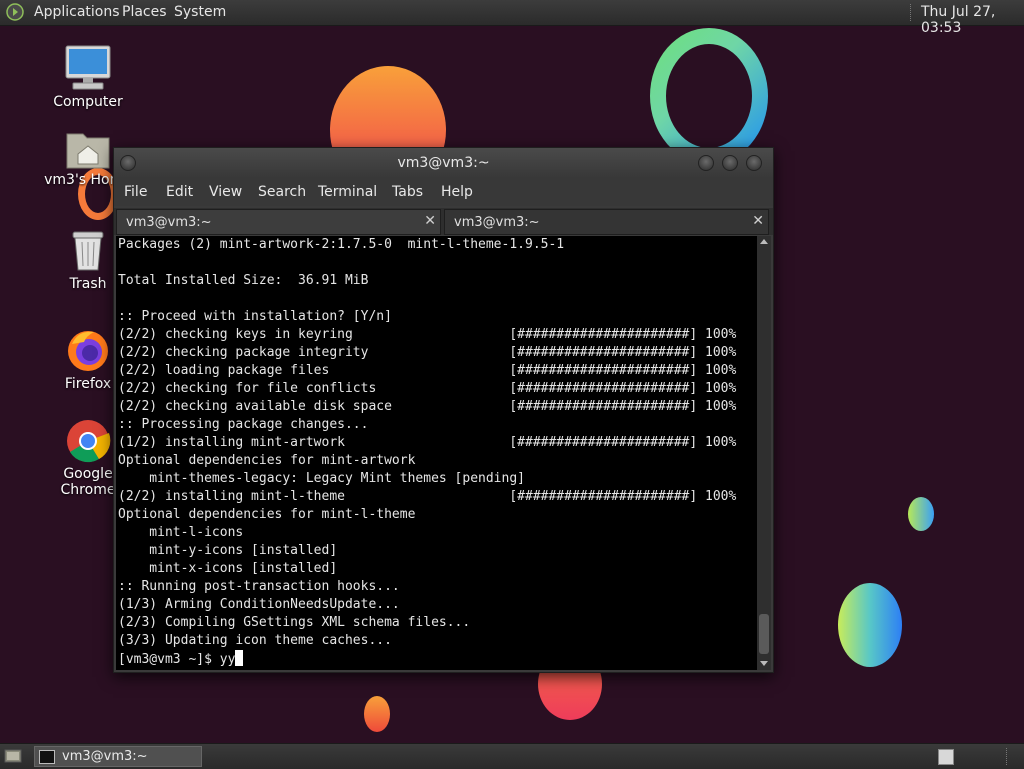 The width and height of the screenshot is (1024, 769). What do you see at coordinates (870, 625) in the screenshot?
I see `wallpaper-blue-blob` at bounding box center [870, 625].